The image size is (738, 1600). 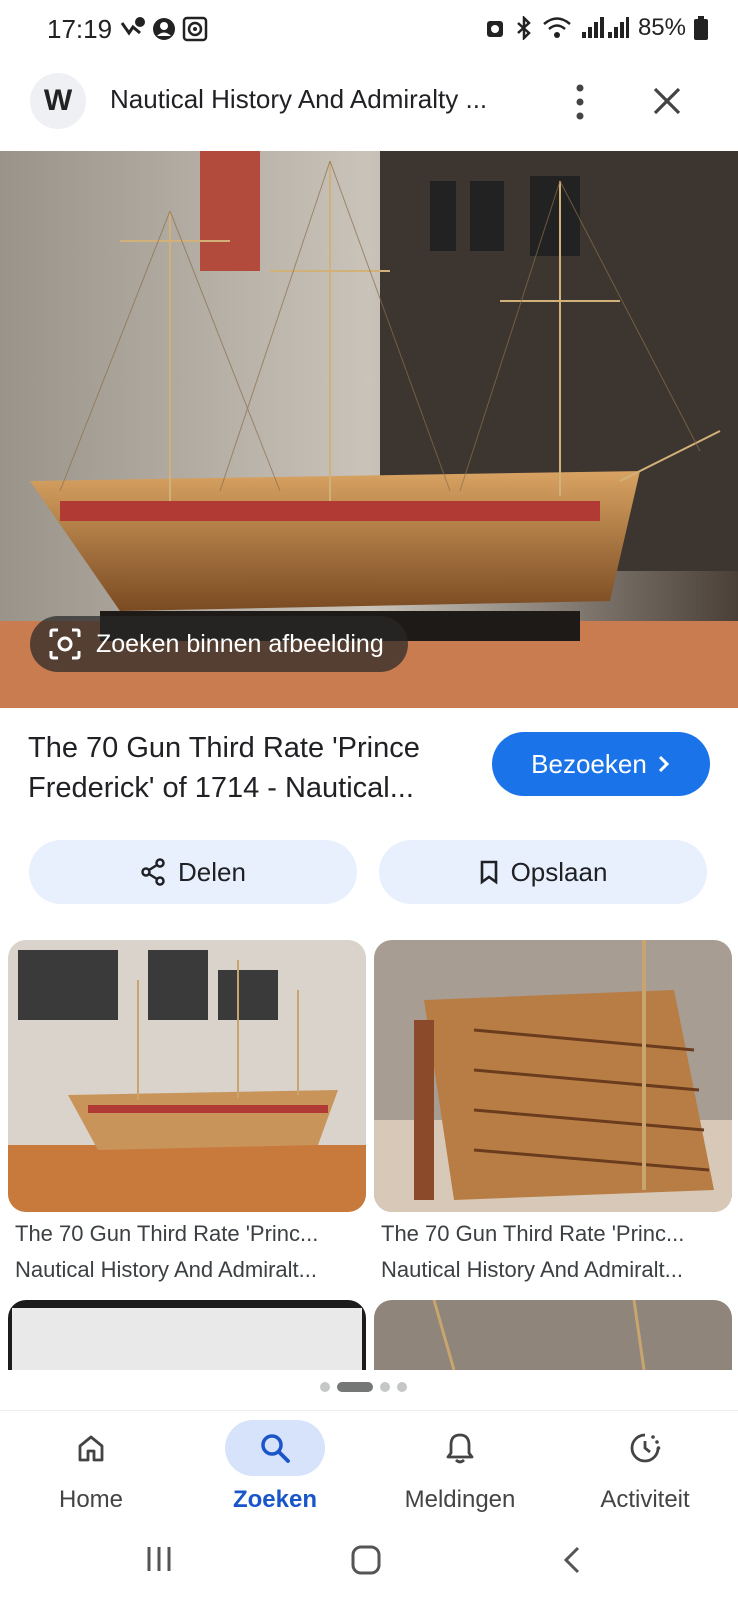 I want to click on activity-icon, so click(x=645, y=1448).